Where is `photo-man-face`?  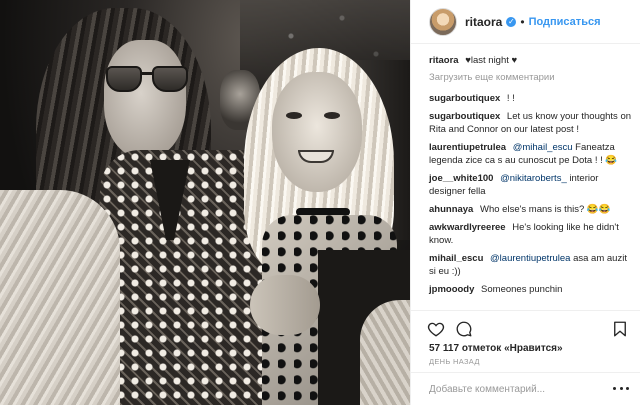 photo-man-face is located at coordinates (145, 99).